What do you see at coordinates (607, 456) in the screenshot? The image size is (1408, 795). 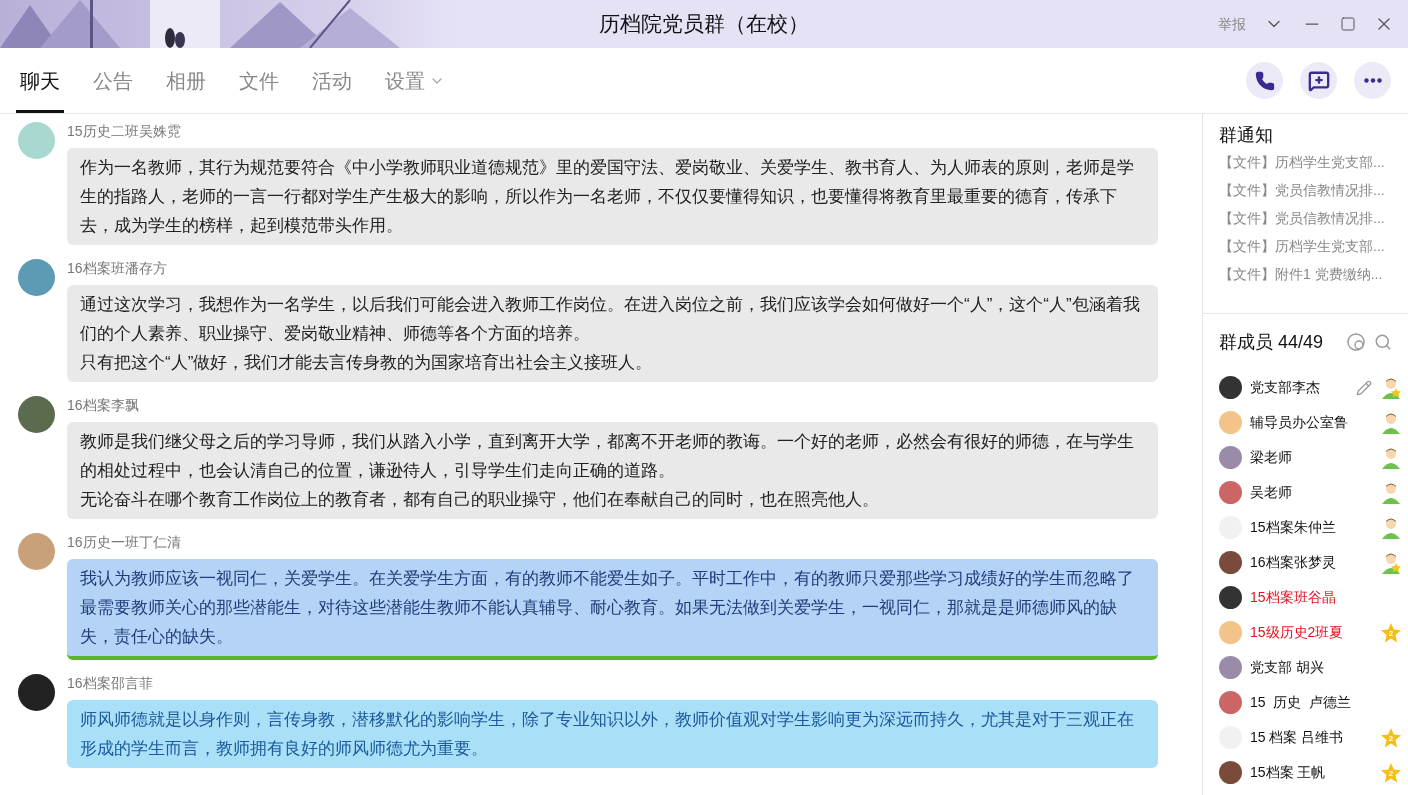 I see `message-text: 教师是我们继父母之后的学习导师，我们从踏入小学，直到离开大学，都离不开老师的教诲。一个好的老师，必然会有很好的师德，在与学生的相处过程中，也会认清自己的位置，谦逊待人，引导学生们走向正确的道路。` at bounding box center [607, 456].